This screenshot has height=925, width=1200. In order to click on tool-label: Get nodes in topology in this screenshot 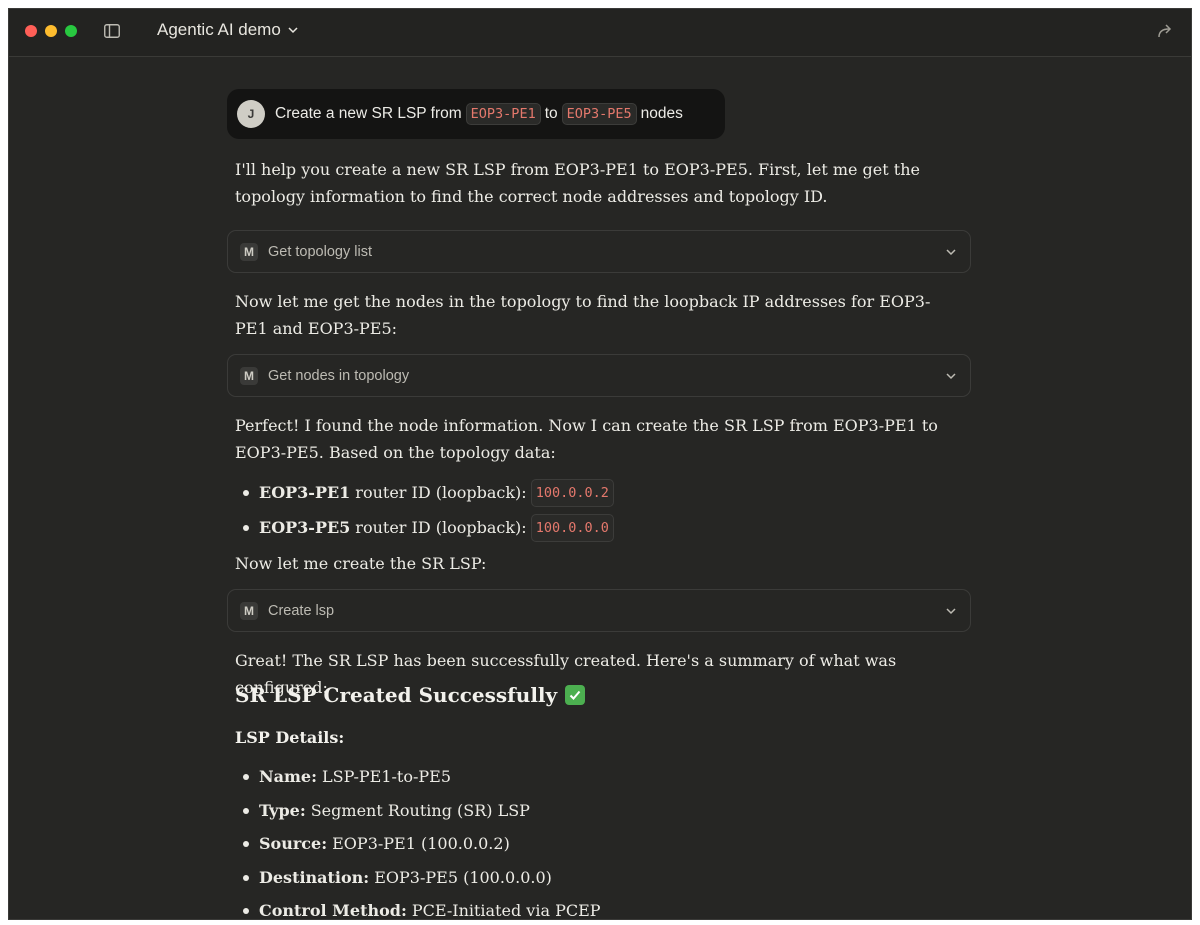, I will do `click(339, 375)`.